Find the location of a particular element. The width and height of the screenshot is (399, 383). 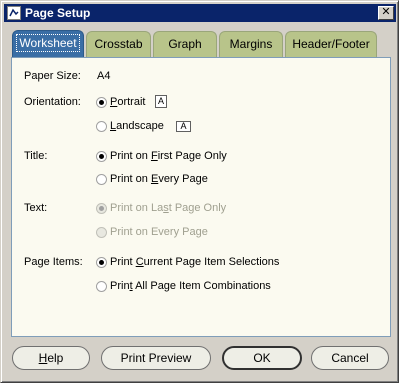

landscape-icon: A is located at coordinates (183, 126).